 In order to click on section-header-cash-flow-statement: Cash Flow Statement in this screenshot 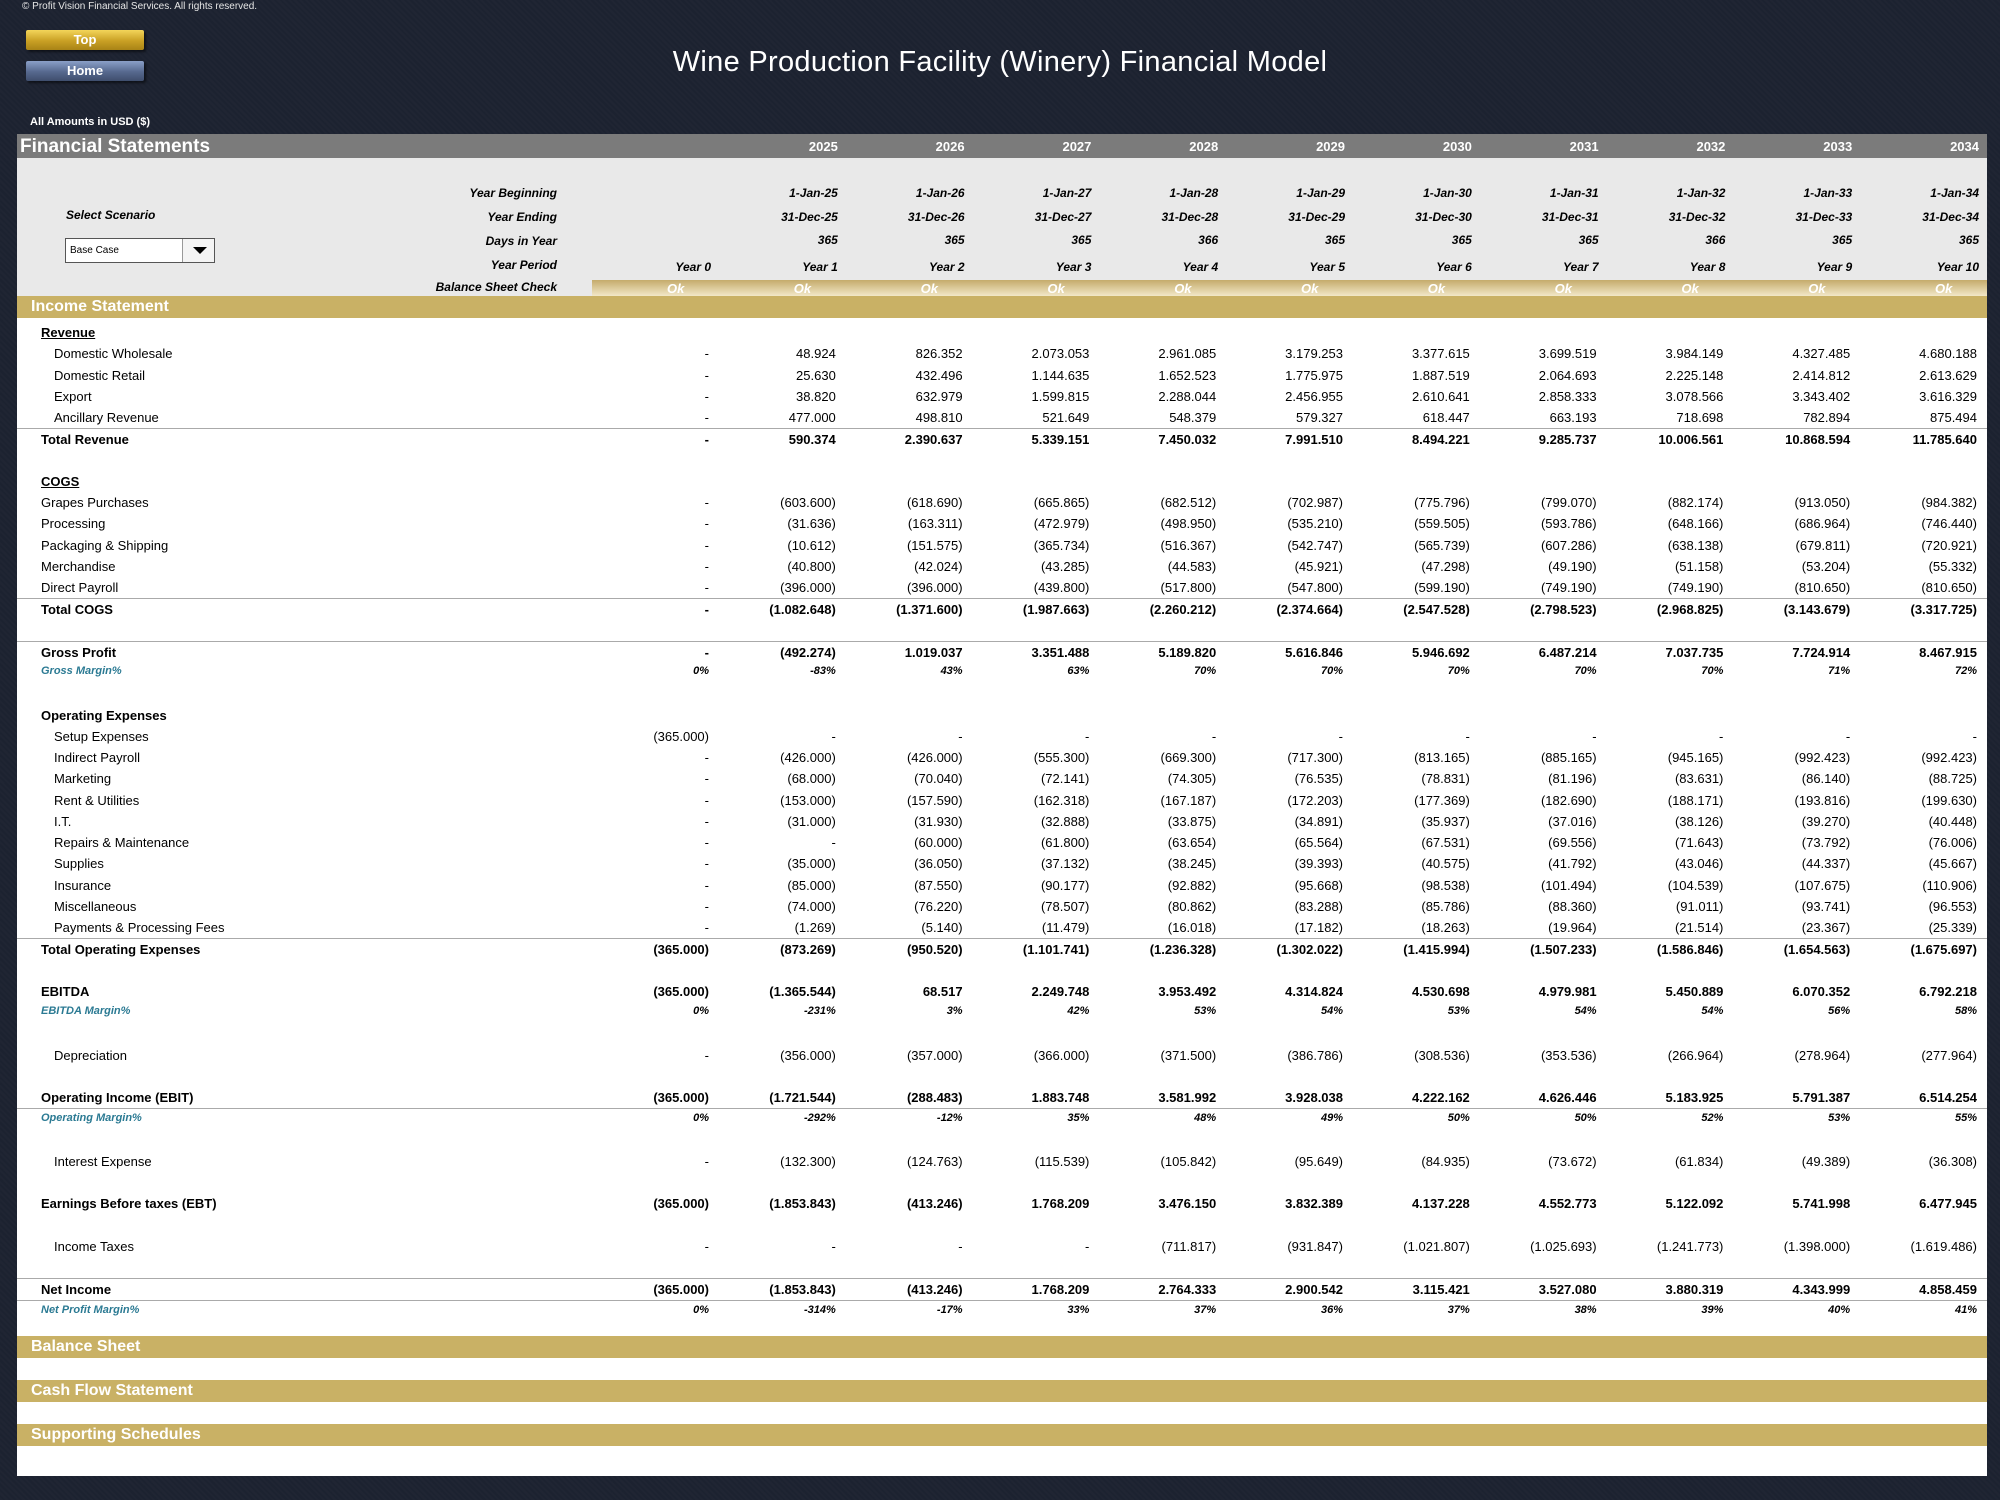, I will do `click(1002, 1391)`.